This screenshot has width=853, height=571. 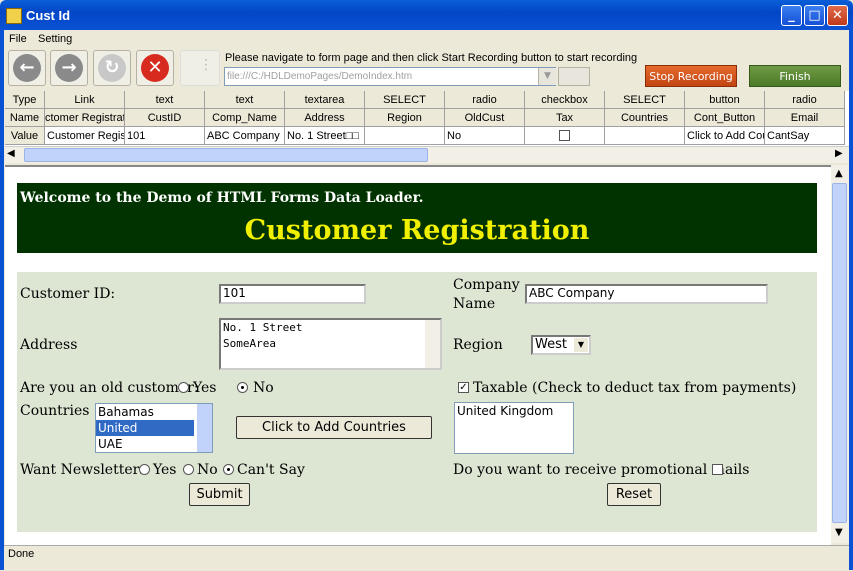 What do you see at coordinates (725, 100) in the screenshot?
I see `grid-type-cell: button` at bounding box center [725, 100].